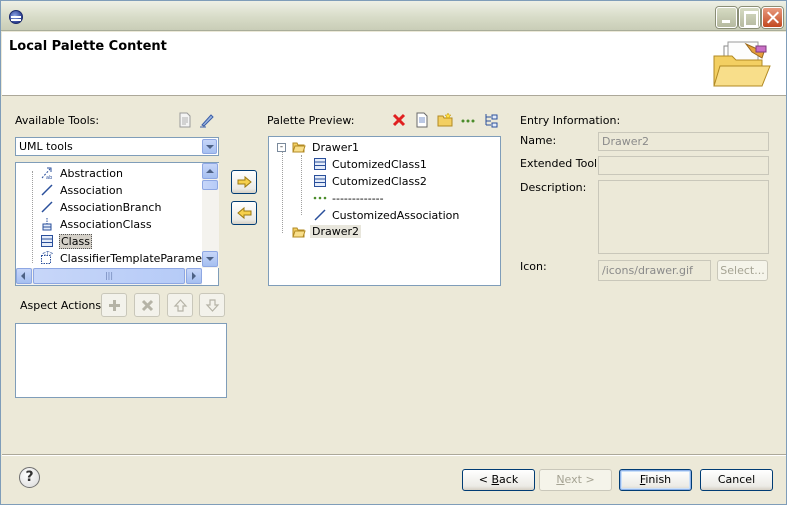 The width and height of the screenshot is (787, 505). Describe the element at coordinates (726, 17) in the screenshot. I see `minimize-button` at that location.